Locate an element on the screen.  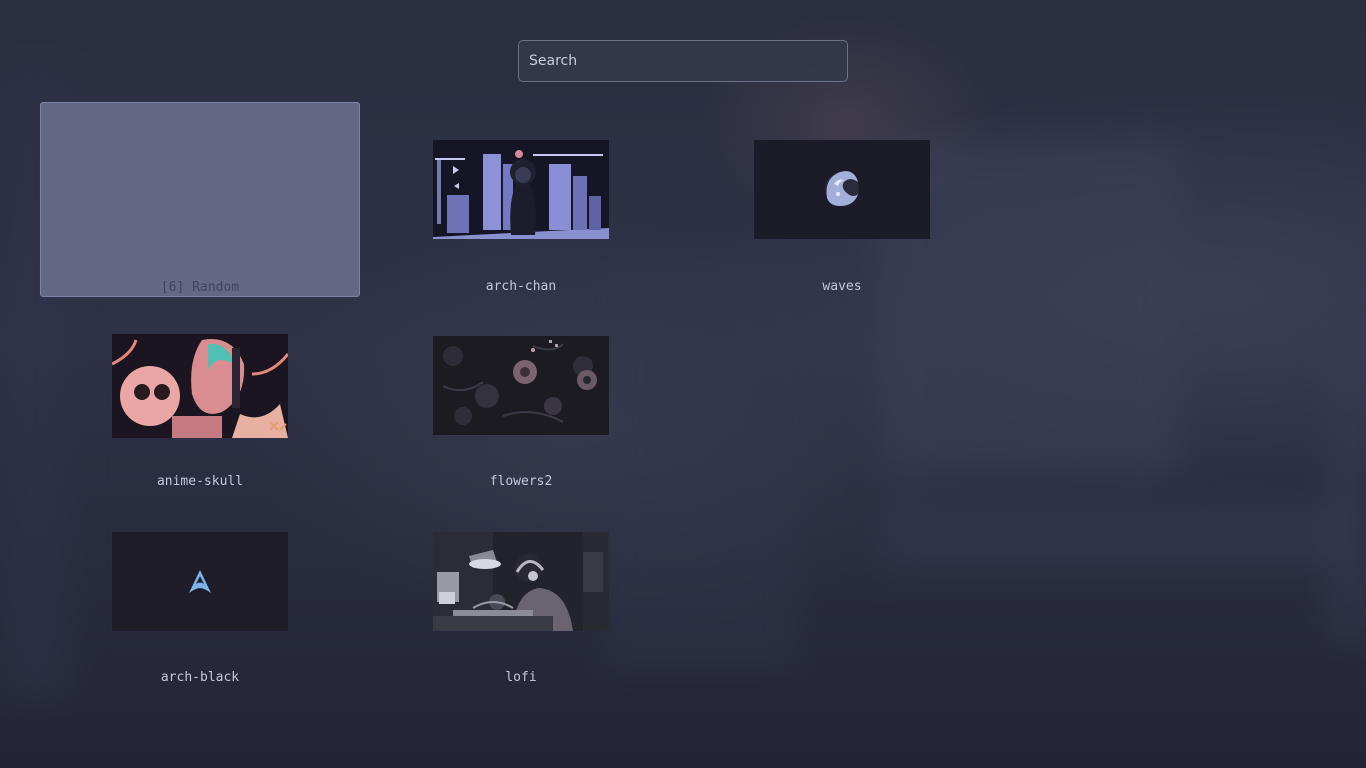
wallpaper-item-anime-skull: anime-skull is located at coordinates (200, 394).